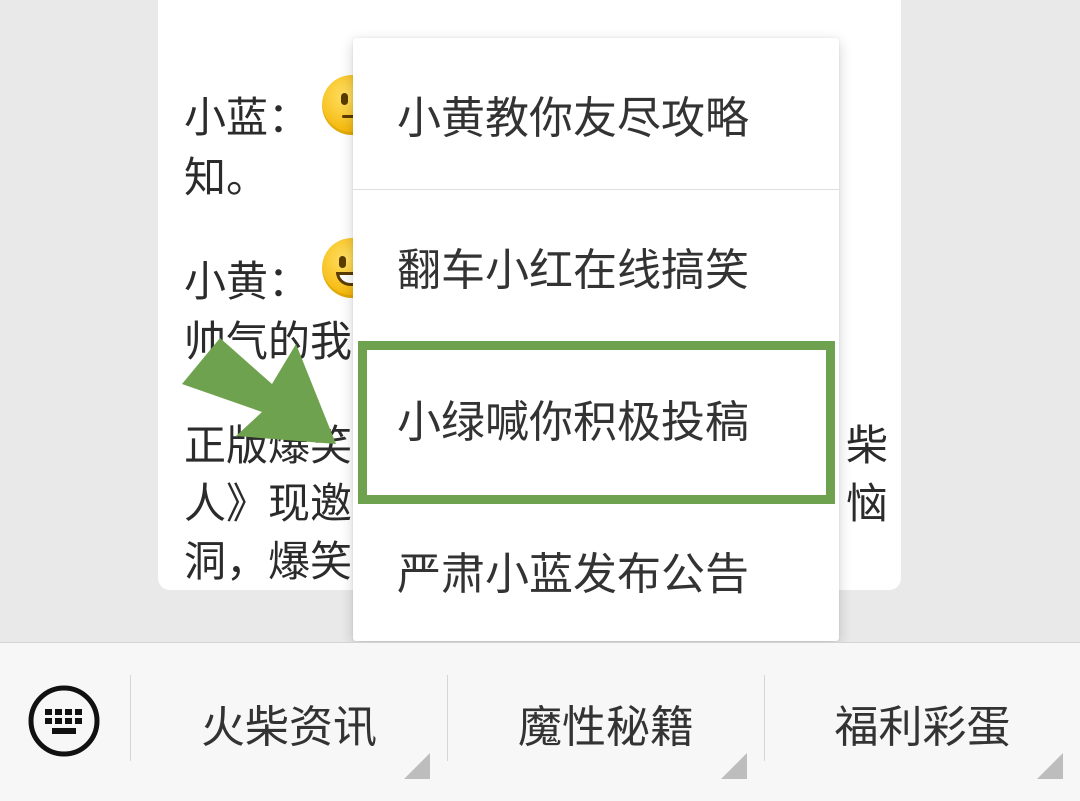 The height and width of the screenshot is (801, 1080). I want to click on message-line: 小黄：, so click(247, 281).